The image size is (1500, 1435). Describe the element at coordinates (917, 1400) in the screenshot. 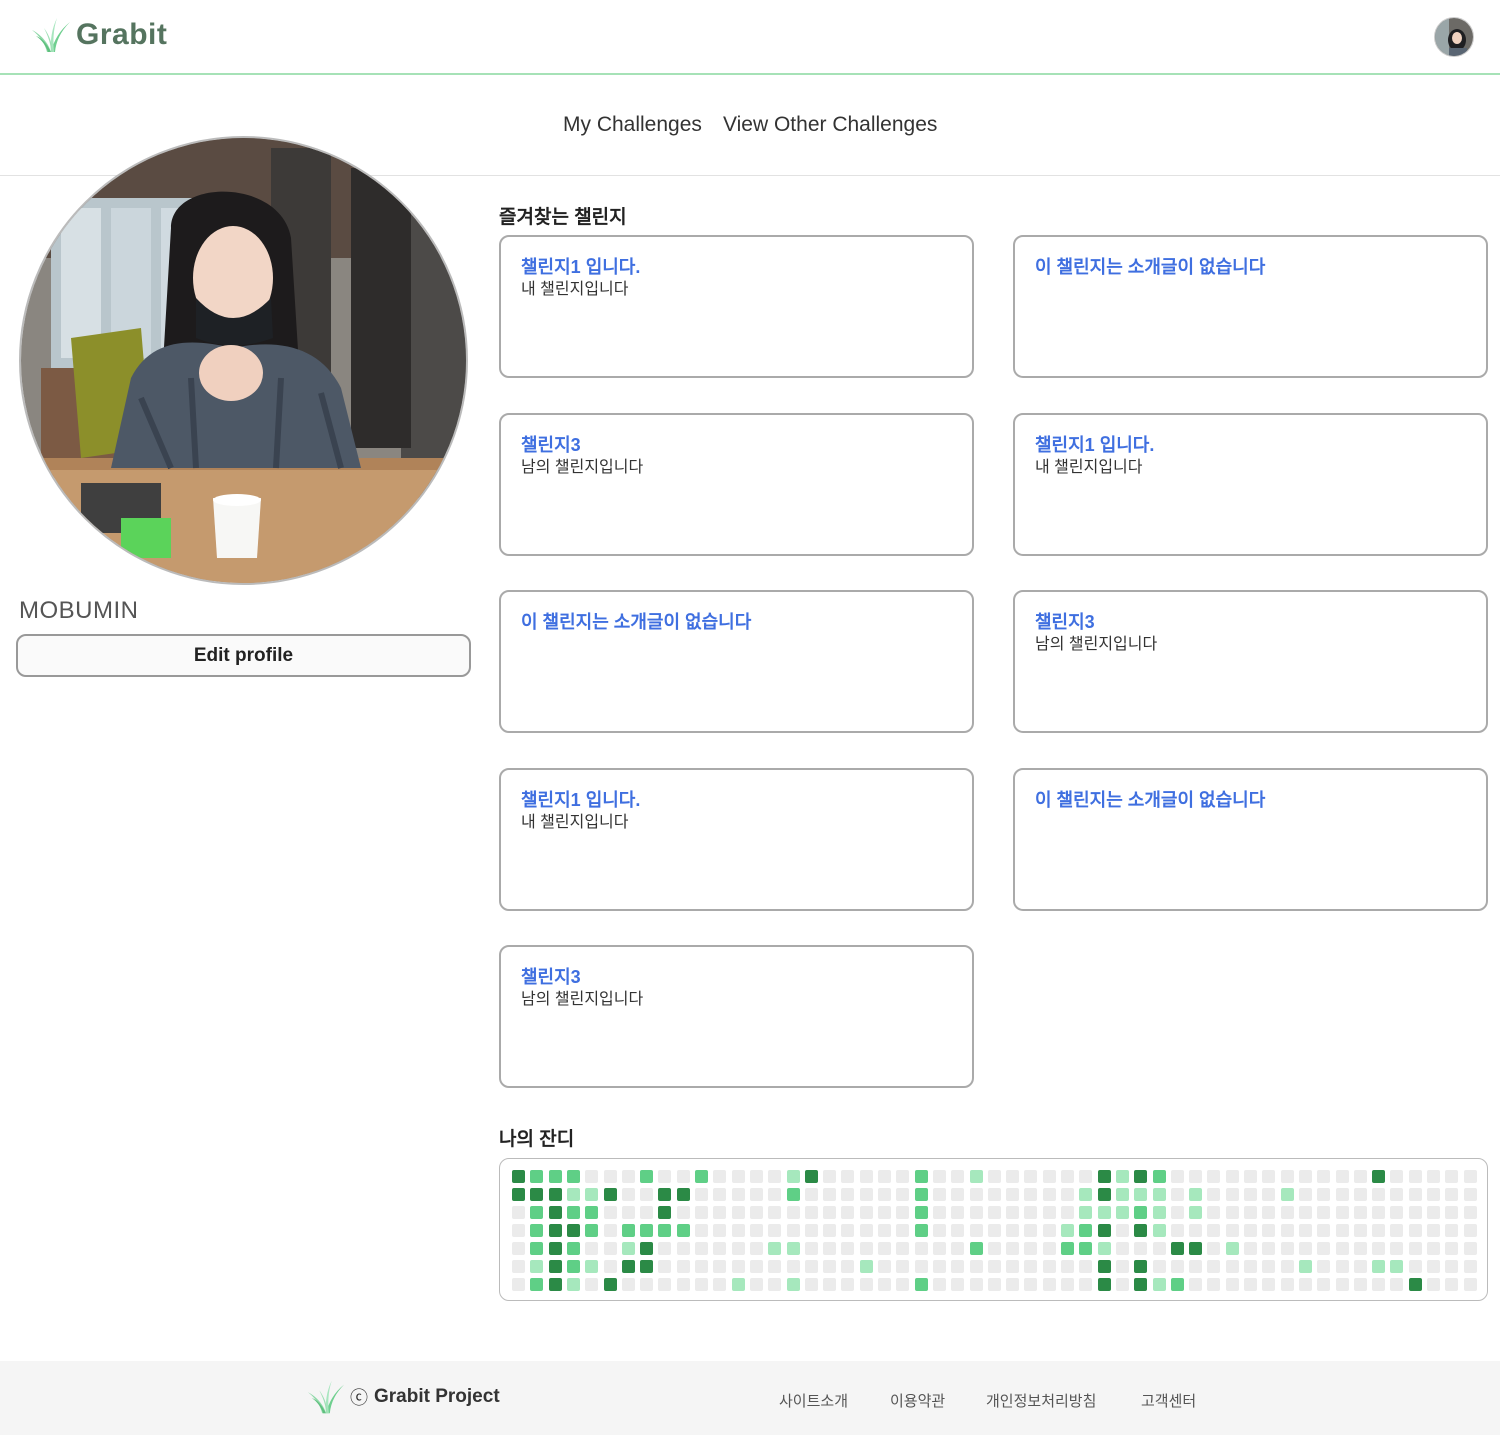

I see `footer-link-terms: 이용약관` at that location.